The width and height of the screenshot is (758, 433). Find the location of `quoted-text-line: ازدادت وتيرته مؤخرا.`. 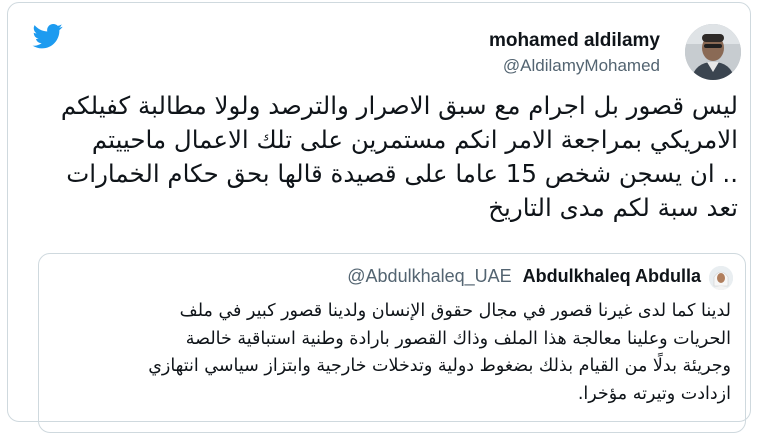

quoted-text-line: ازدادت وتيرته مؤخرا. is located at coordinates (654, 393).